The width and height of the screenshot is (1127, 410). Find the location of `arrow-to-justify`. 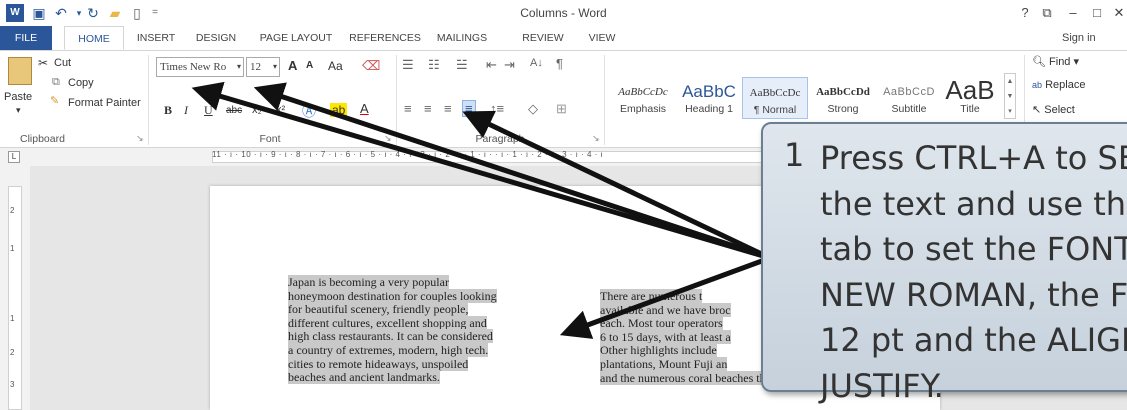

arrow-to-justify is located at coordinates (617, 185).